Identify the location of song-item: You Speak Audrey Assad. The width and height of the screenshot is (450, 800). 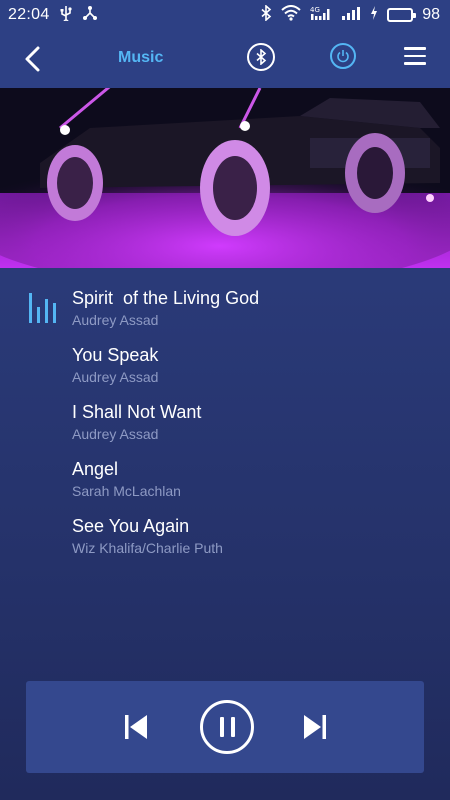
(225, 370).